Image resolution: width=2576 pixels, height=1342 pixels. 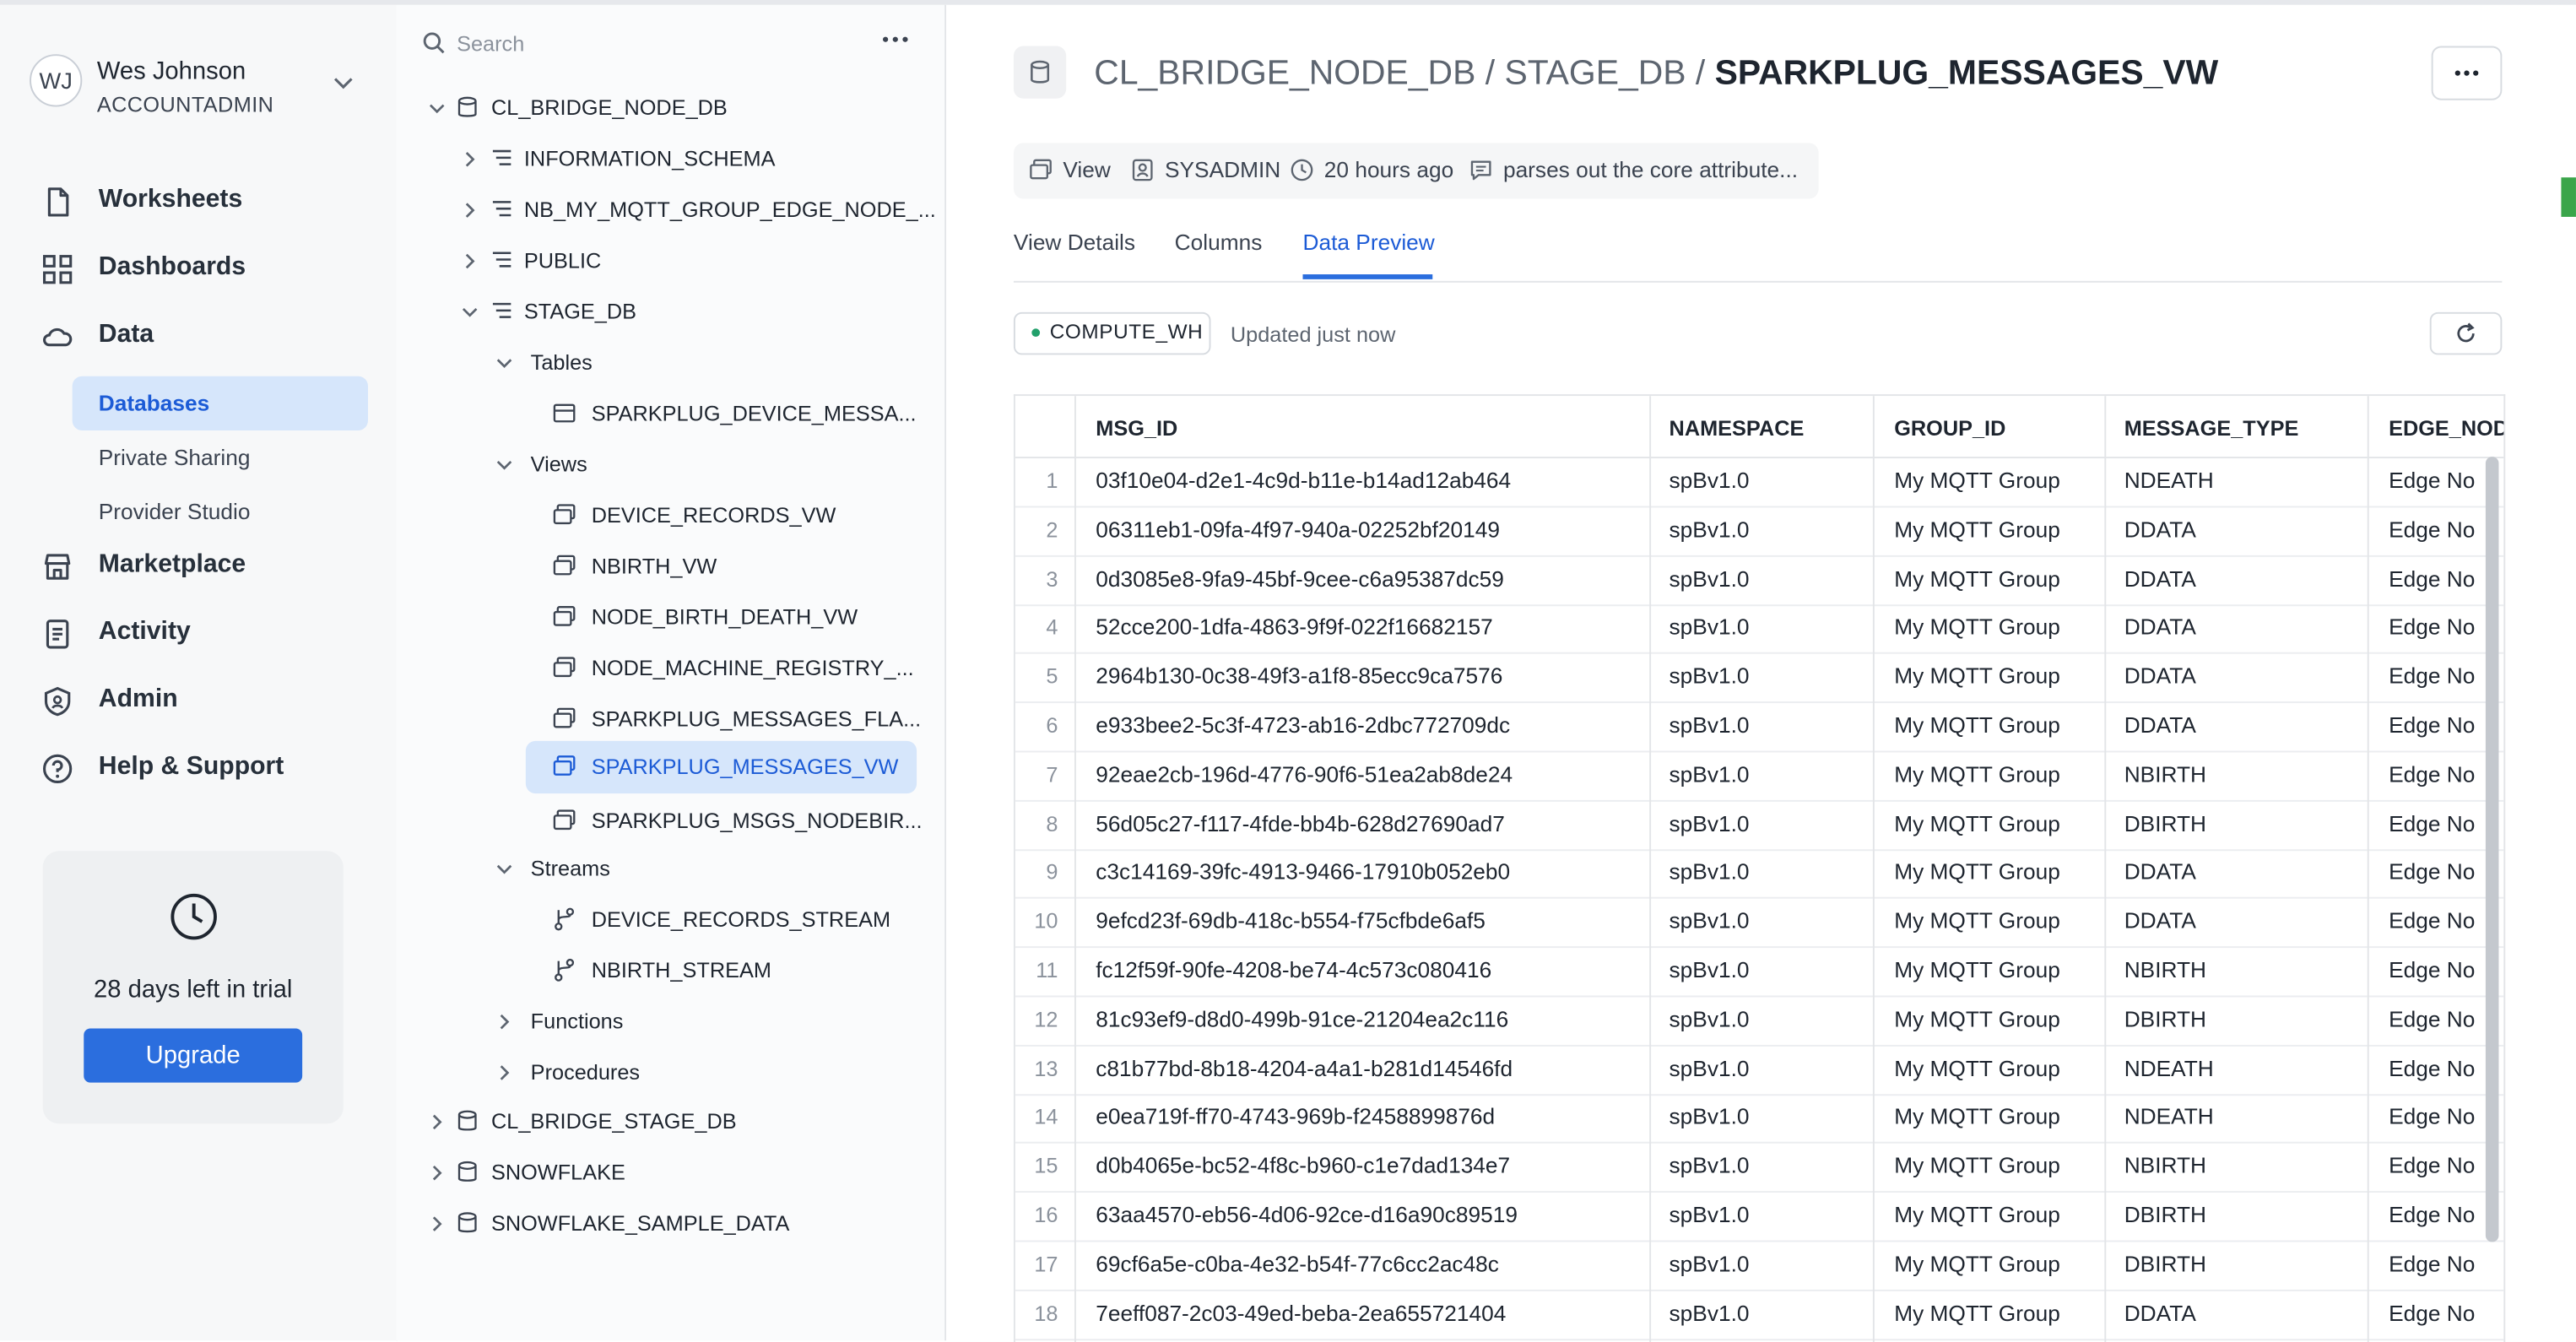 I want to click on more-actions-button, so click(x=2467, y=73).